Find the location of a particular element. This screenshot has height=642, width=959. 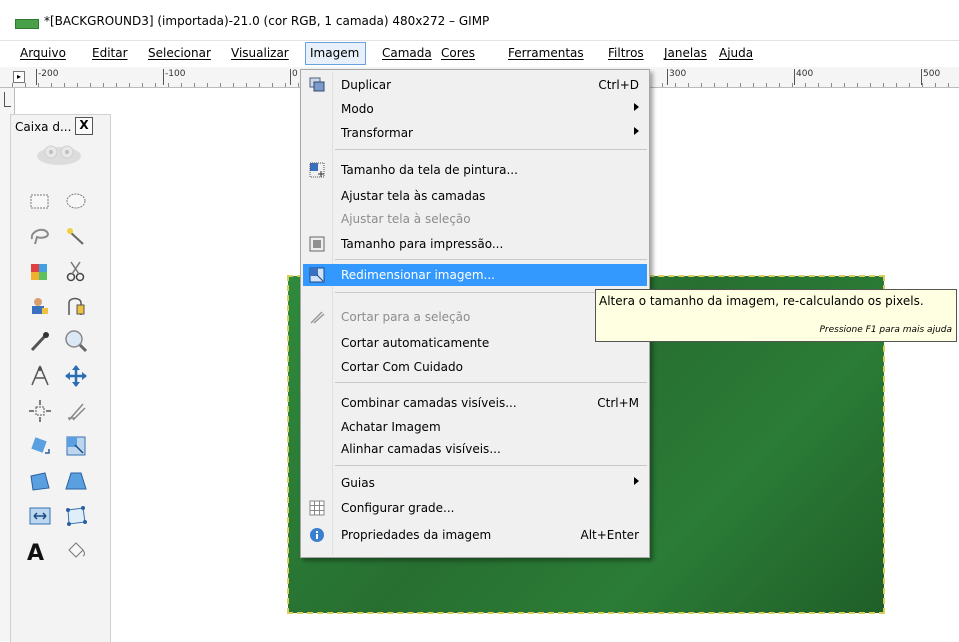

select-by-color-tool-icon is located at coordinates (40, 271).